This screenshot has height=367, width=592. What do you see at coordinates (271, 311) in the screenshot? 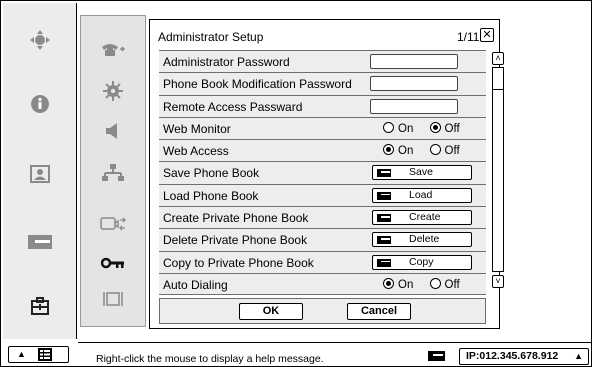
I see `ok-button: OK` at bounding box center [271, 311].